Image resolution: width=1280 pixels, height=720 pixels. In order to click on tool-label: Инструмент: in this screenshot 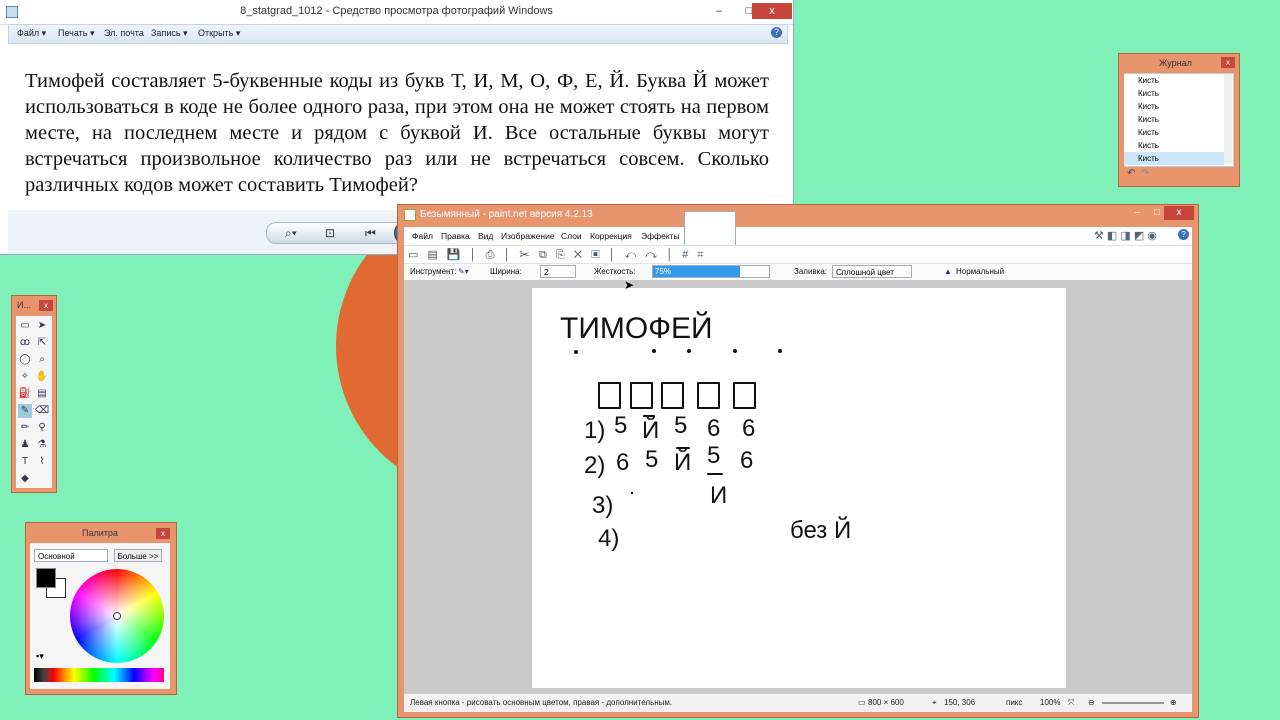, I will do `click(433, 271)`.